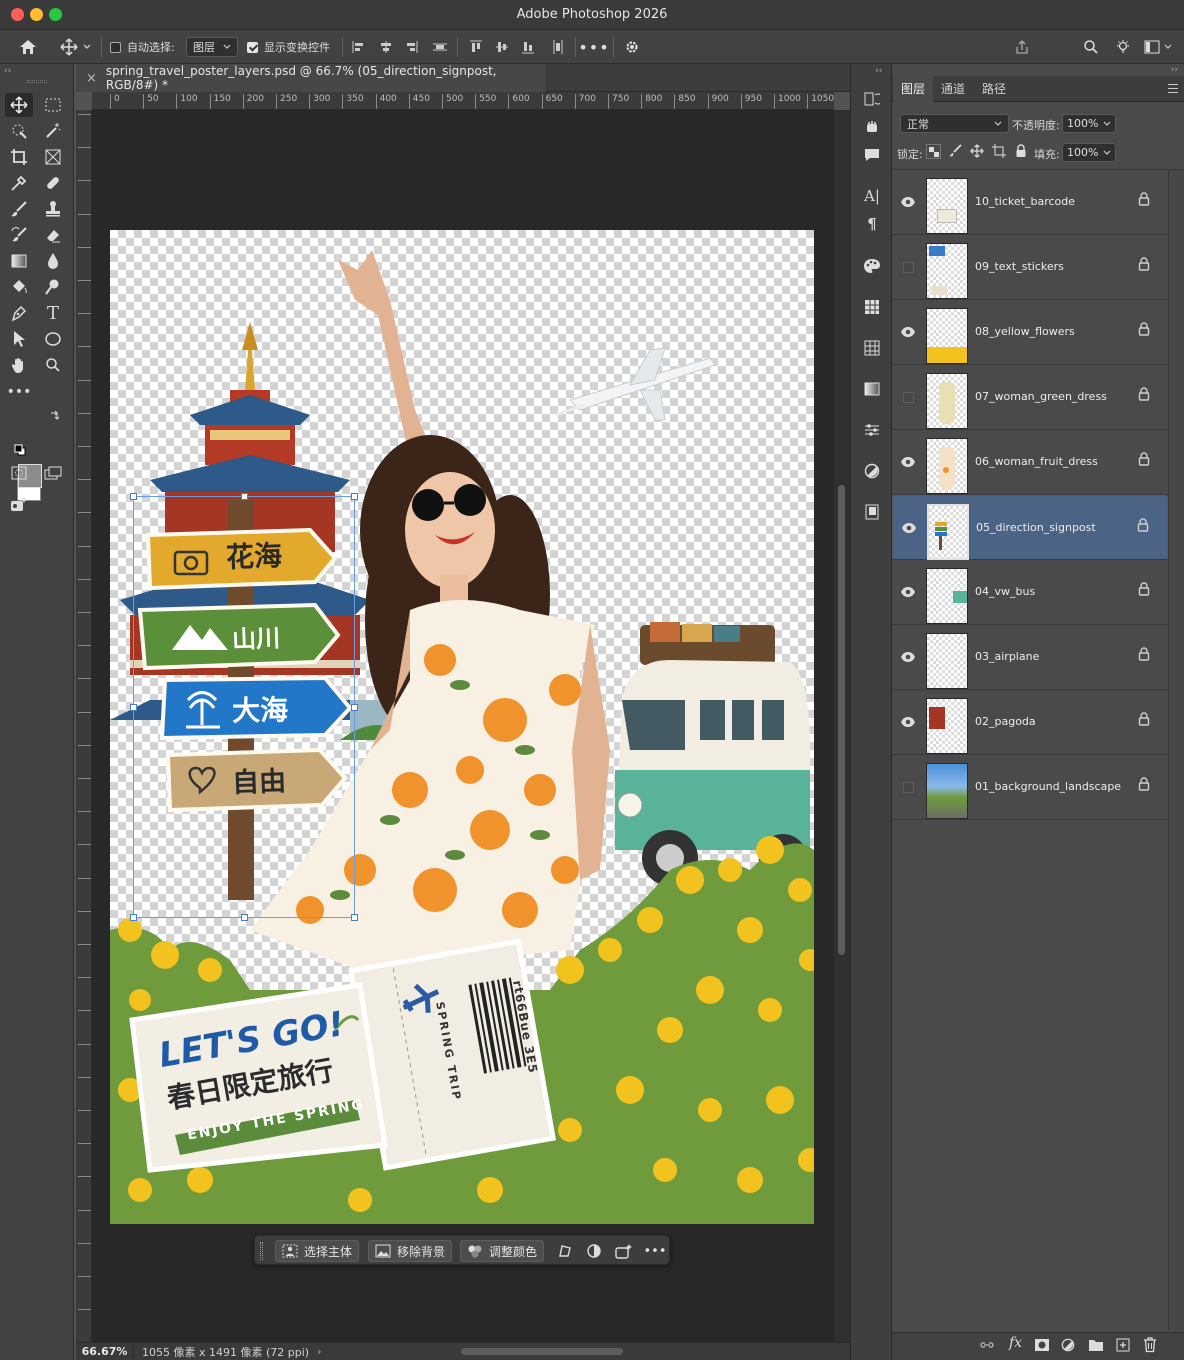  What do you see at coordinates (53, 365) in the screenshot?
I see `zoom-tool` at bounding box center [53, 365].